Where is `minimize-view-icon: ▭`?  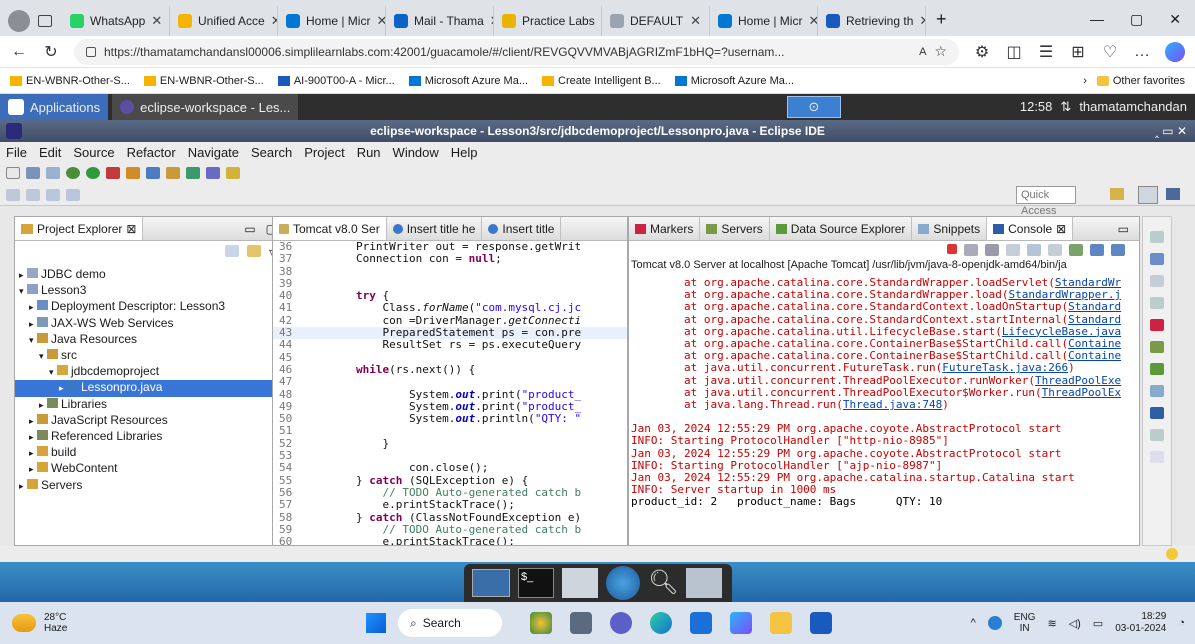
minimize-view-icon: ▭ is located at coordinates (249, 229).